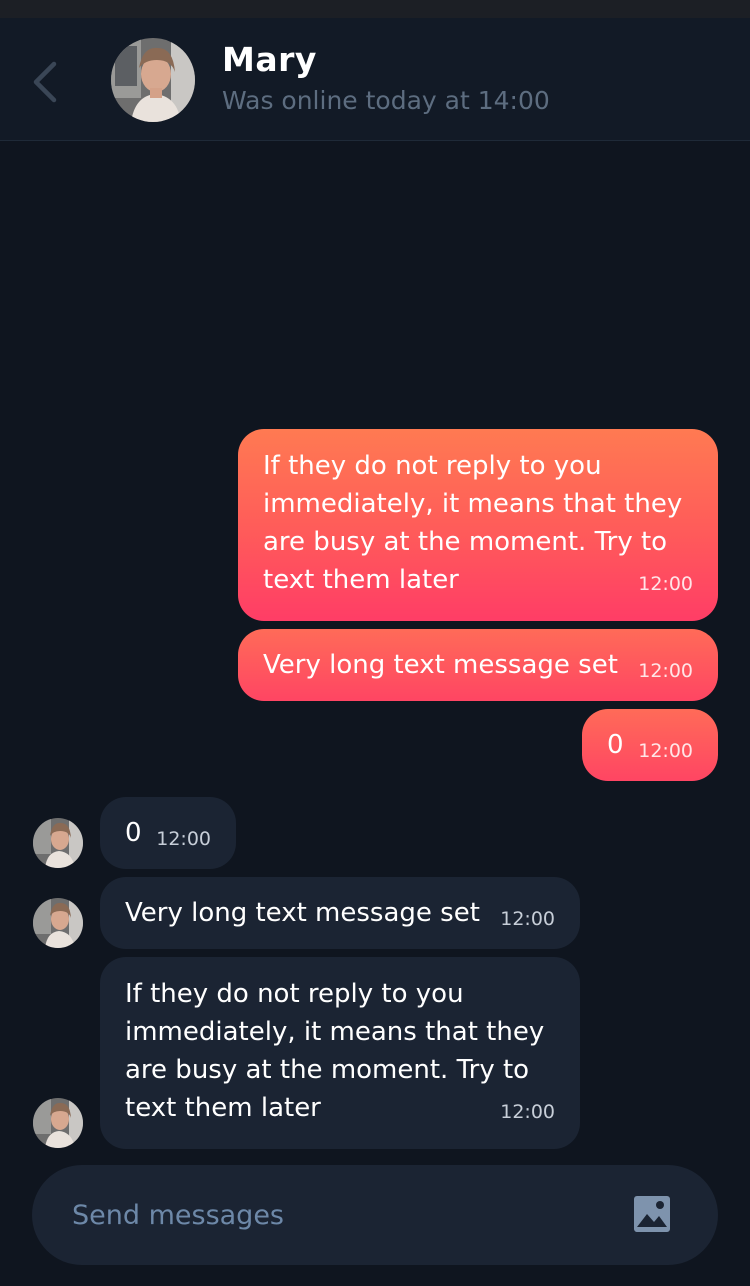  What do you see at coordinates (386, 100) in the screenshot?
I see `contact-status: Was online today at 14:00` at bounding box center [386, 100].